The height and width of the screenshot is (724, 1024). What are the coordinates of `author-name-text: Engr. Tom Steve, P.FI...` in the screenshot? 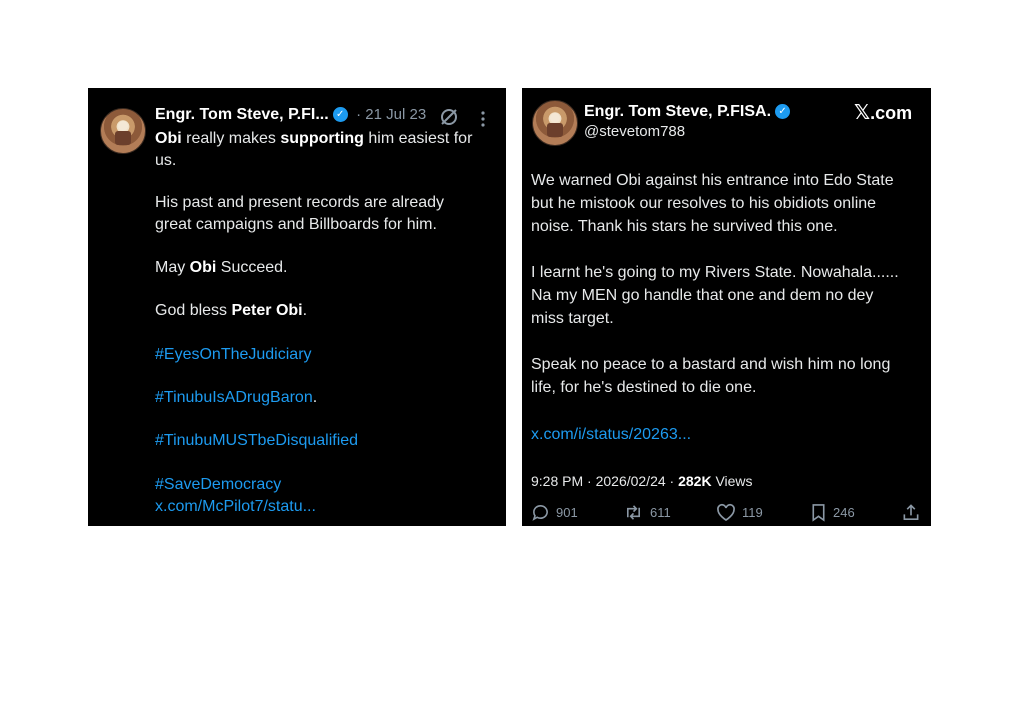 It's located at (242, 114).